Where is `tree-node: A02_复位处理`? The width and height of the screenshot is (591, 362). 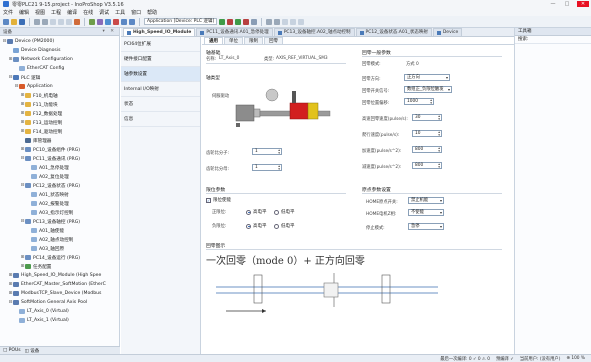
tree-node: A02_复位处理 is located at coordinates (60, 176).